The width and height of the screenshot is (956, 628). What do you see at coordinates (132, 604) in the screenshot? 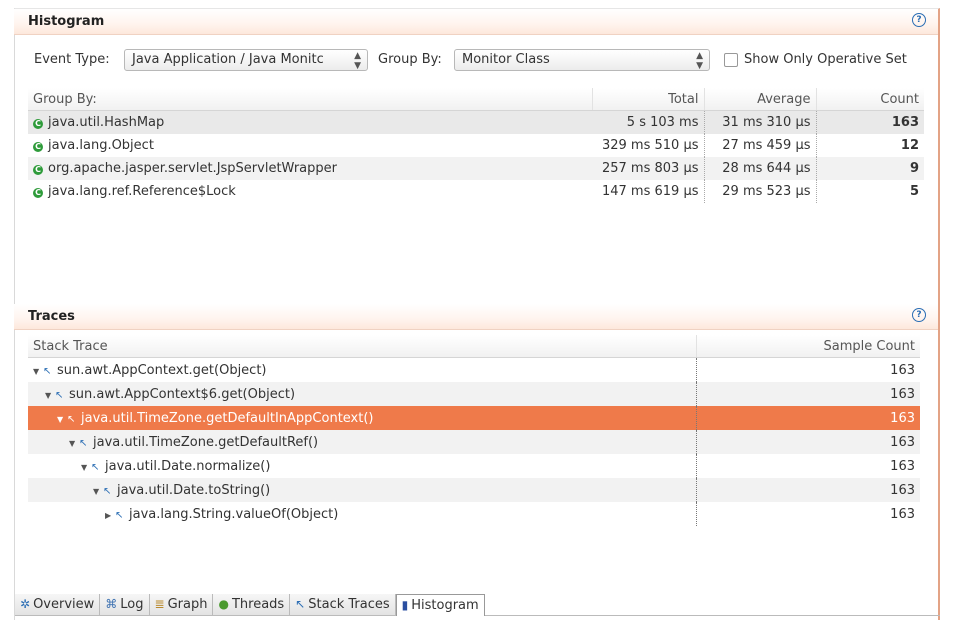
I see `tab-label: Log` at bounding box center [132, 604].